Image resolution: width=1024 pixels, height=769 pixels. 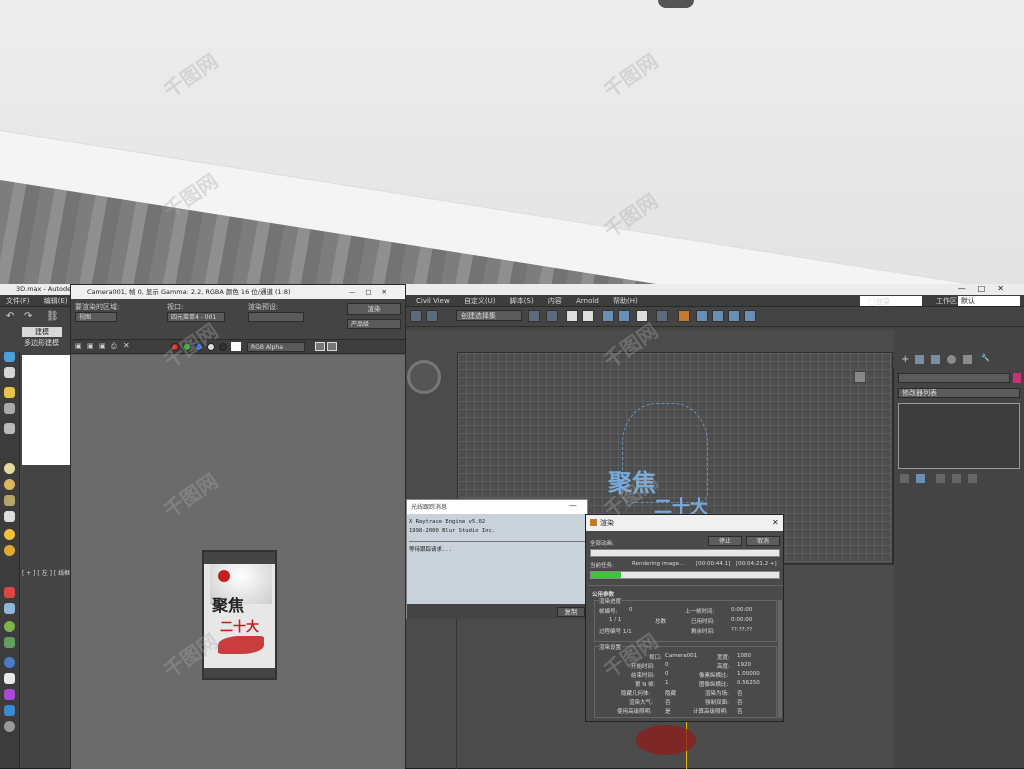 What do you see at coordinates (959, 393) in the screenshot?
I see `modifier-list-dropdown: 修改器列表` at bounding box center [959, 393].